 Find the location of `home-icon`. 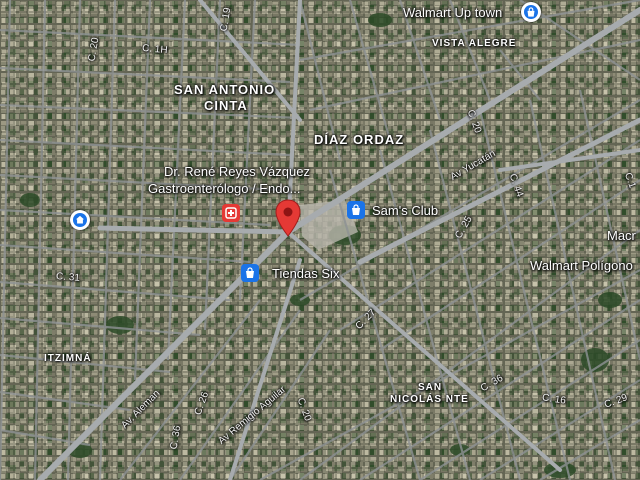

home-icon is located at coordinates (80, 220).